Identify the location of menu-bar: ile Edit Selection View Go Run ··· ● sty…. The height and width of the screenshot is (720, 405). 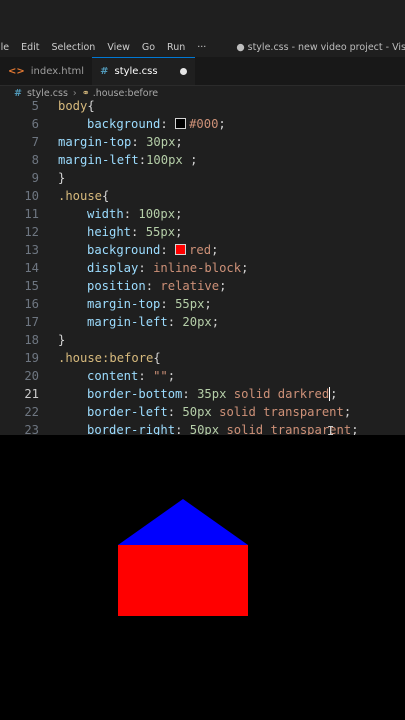
(202, 47).